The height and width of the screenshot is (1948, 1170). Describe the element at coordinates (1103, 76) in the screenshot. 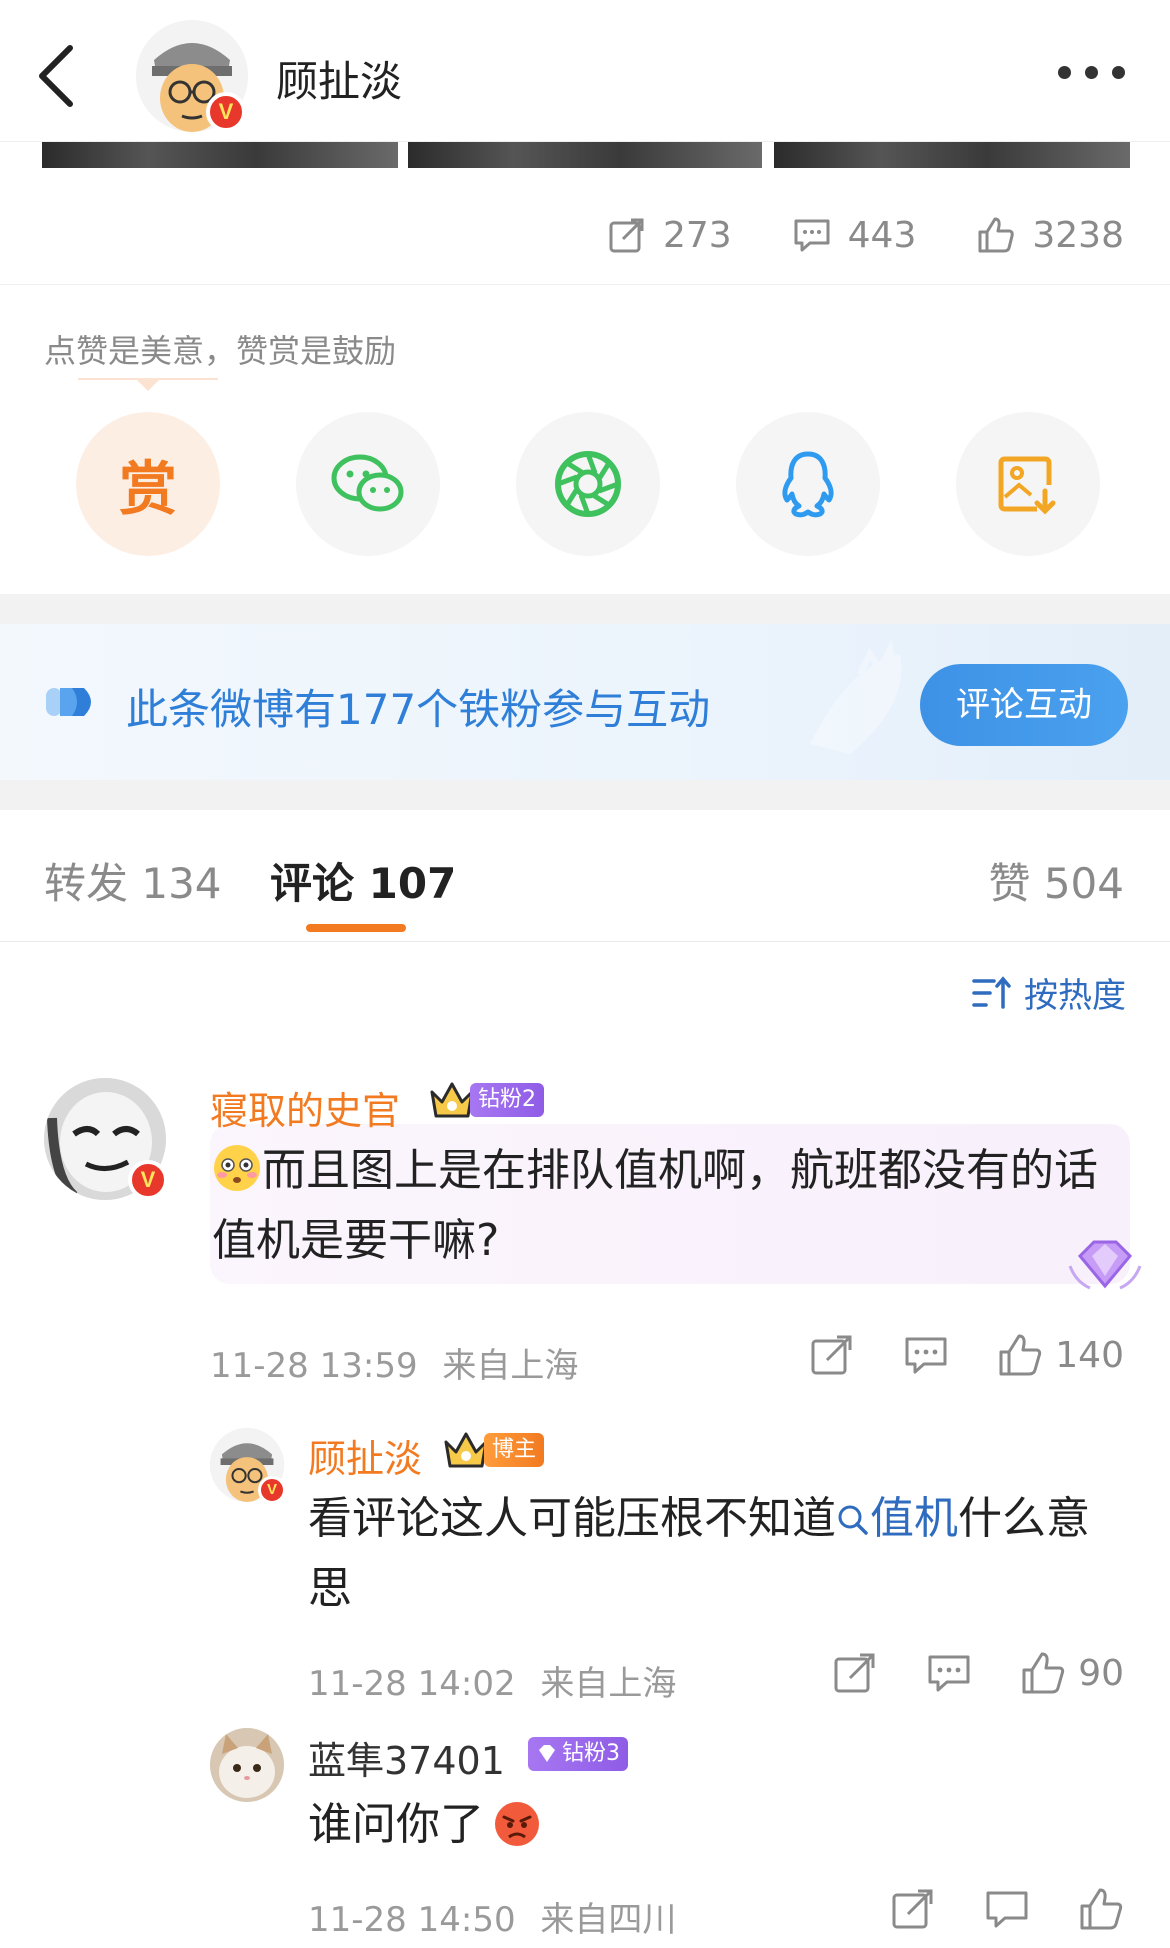

I see `more-options-icon` at that location.